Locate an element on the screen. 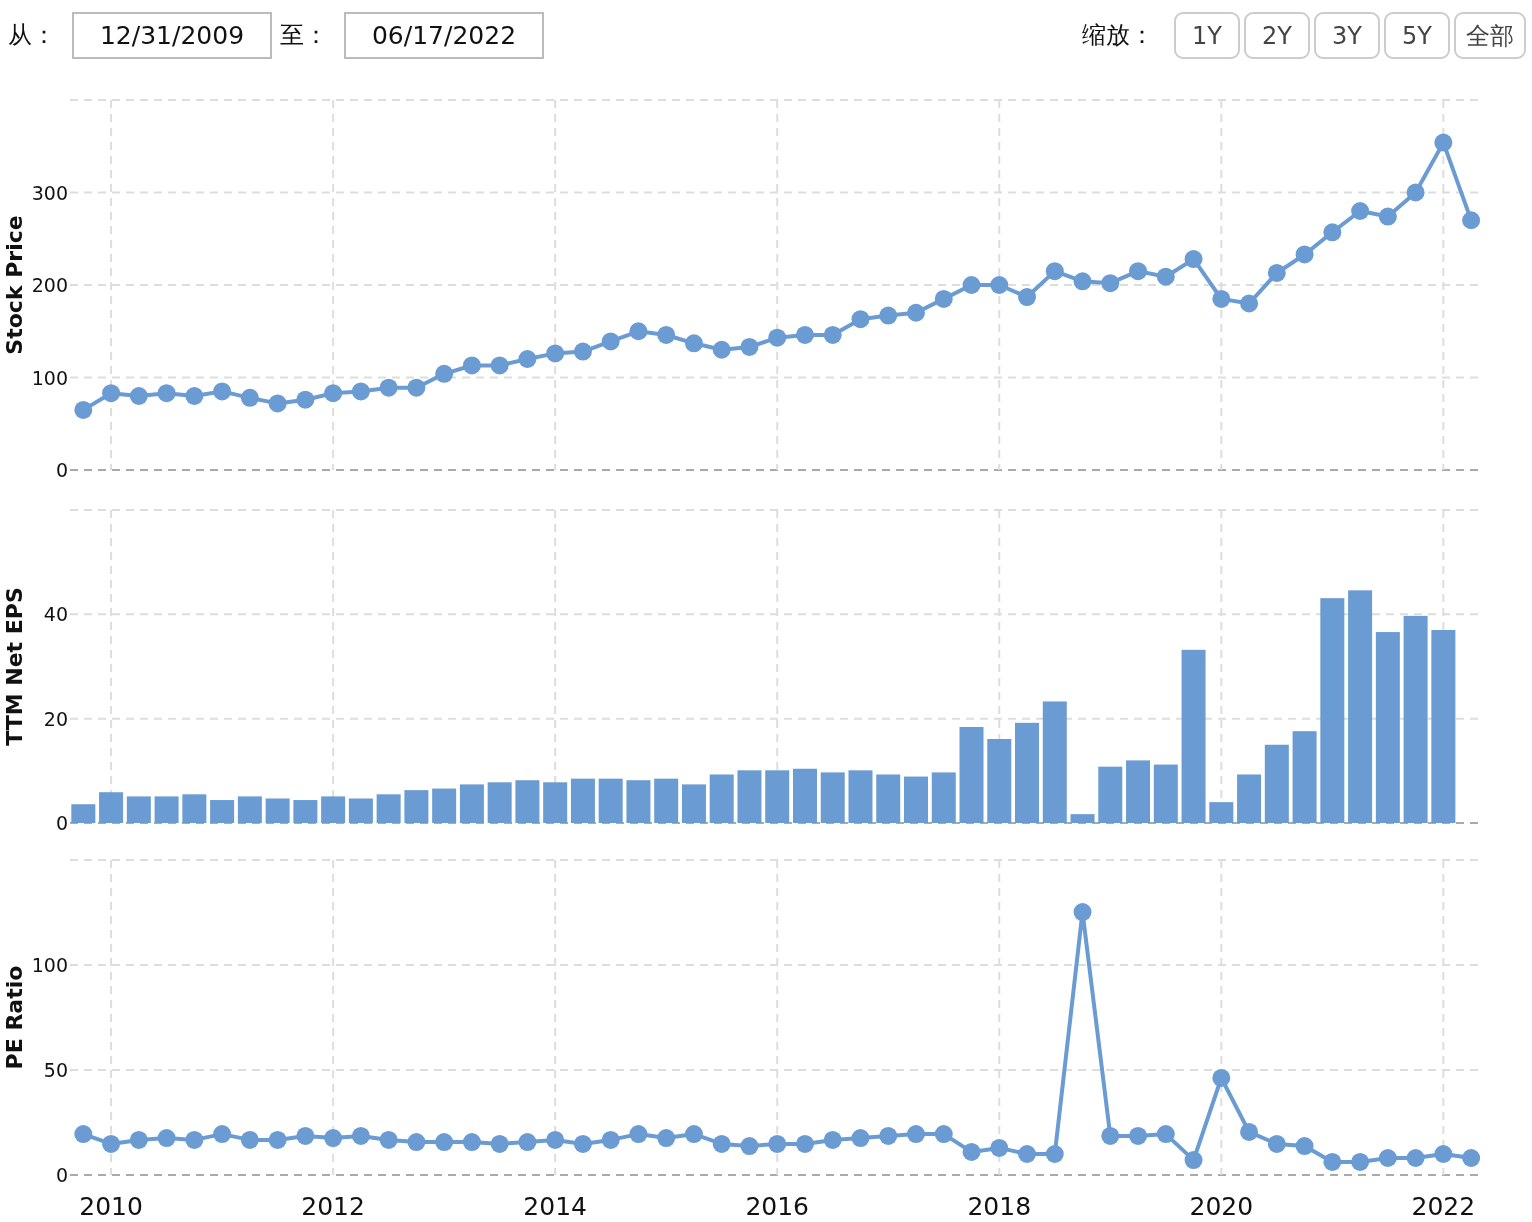  x-axis-label: 2022 is located at coordinates (1443, 1206).